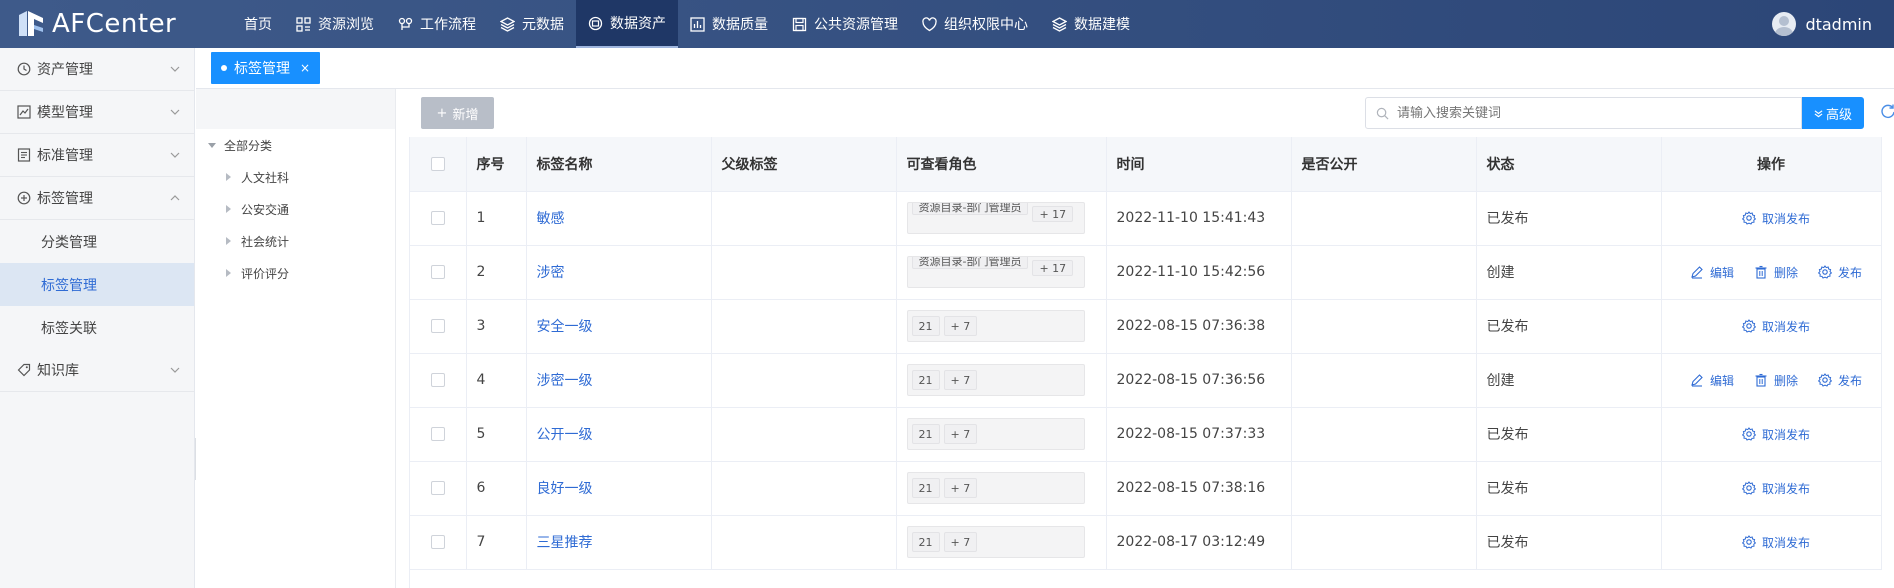  Describe the element at coordinates (551, 219) in the screenshot. I see `tag-name-link: 敏感` at that location.